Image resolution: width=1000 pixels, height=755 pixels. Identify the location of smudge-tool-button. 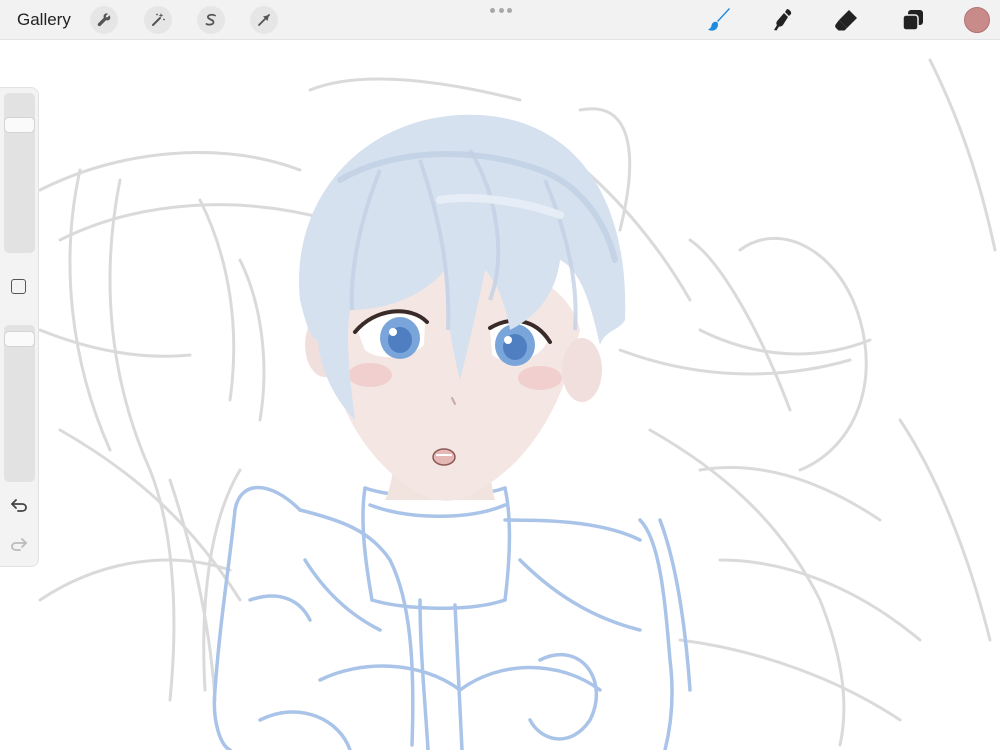
(783, 20).